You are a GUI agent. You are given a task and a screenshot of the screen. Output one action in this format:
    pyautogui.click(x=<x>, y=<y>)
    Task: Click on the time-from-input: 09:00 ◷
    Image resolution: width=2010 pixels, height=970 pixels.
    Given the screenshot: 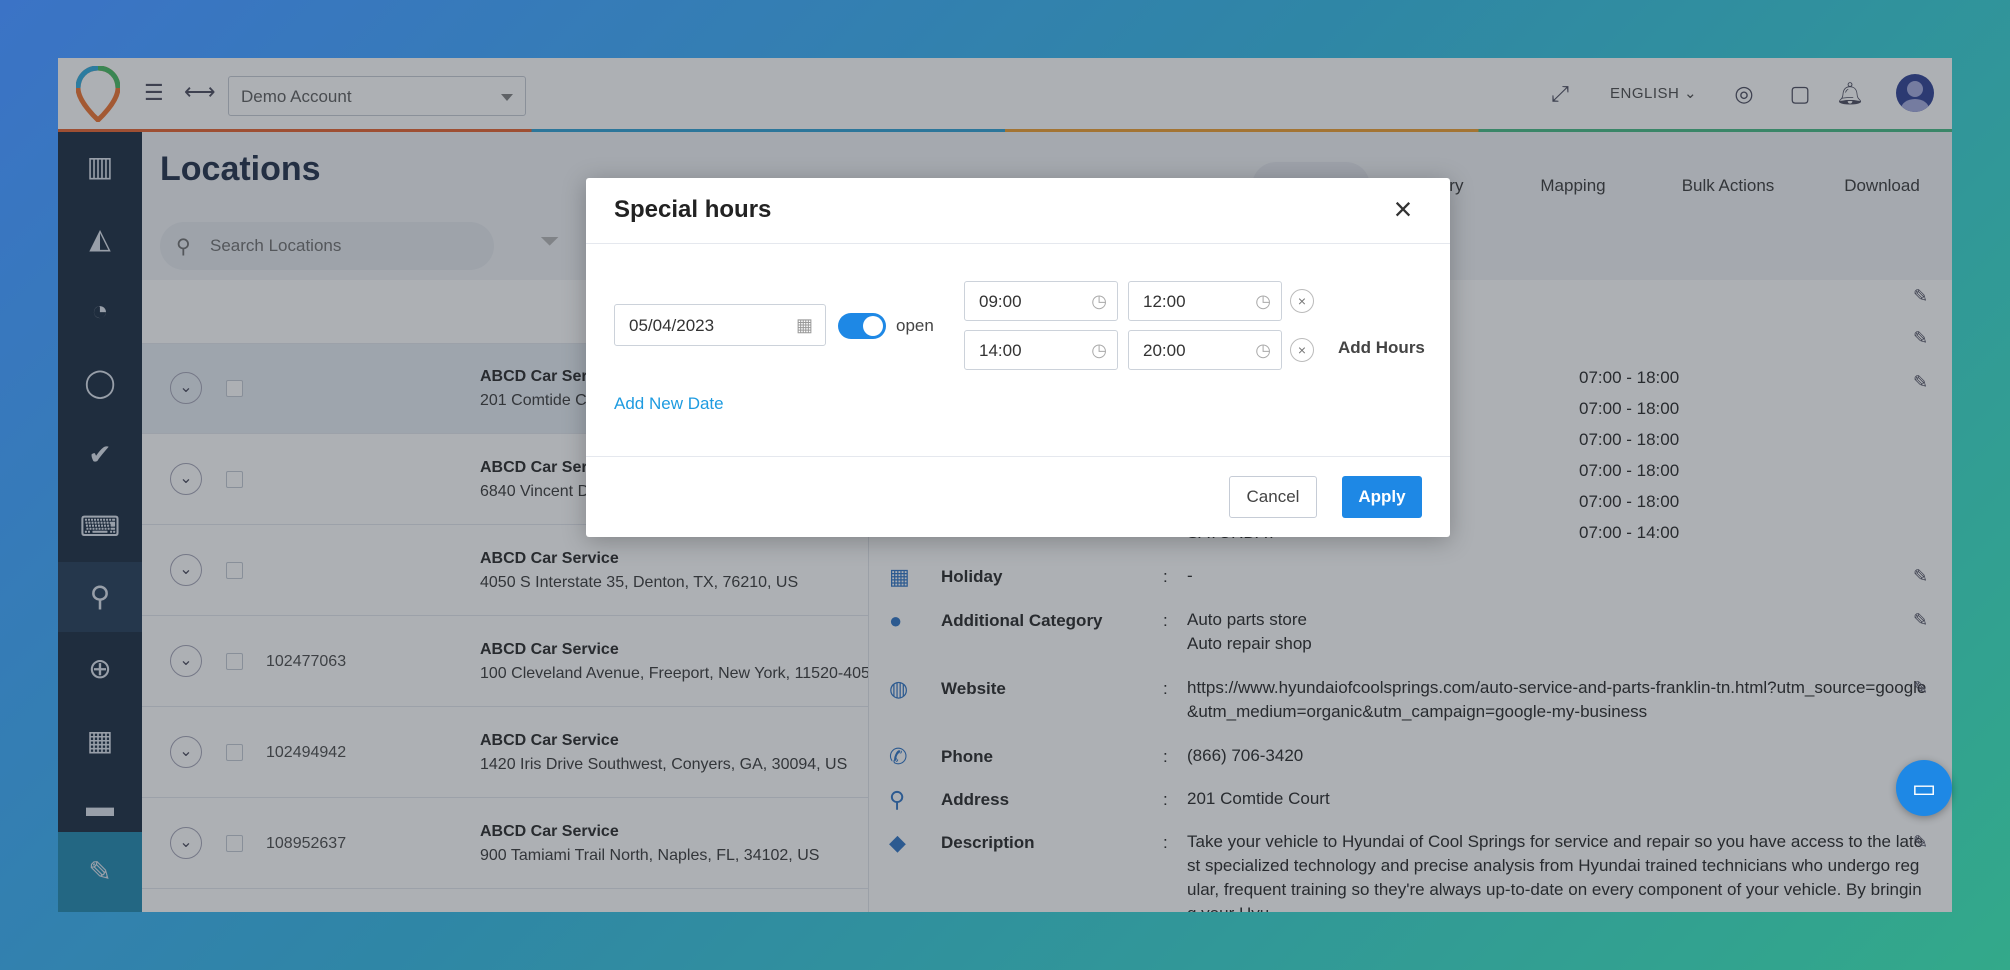 What is the action you would take?
    pyautogui.click(x=1041, y=301)
    